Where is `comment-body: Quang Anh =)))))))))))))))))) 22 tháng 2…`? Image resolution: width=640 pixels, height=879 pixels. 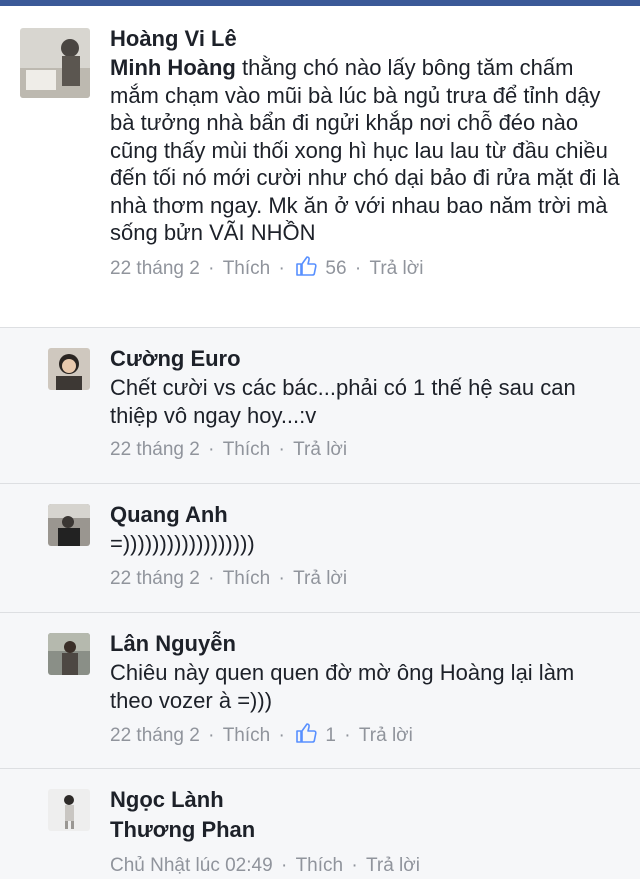 comment-body: Quang Anh =)))))))))))))))))) 22 tháng 2… is located at coordinates (366, 546).